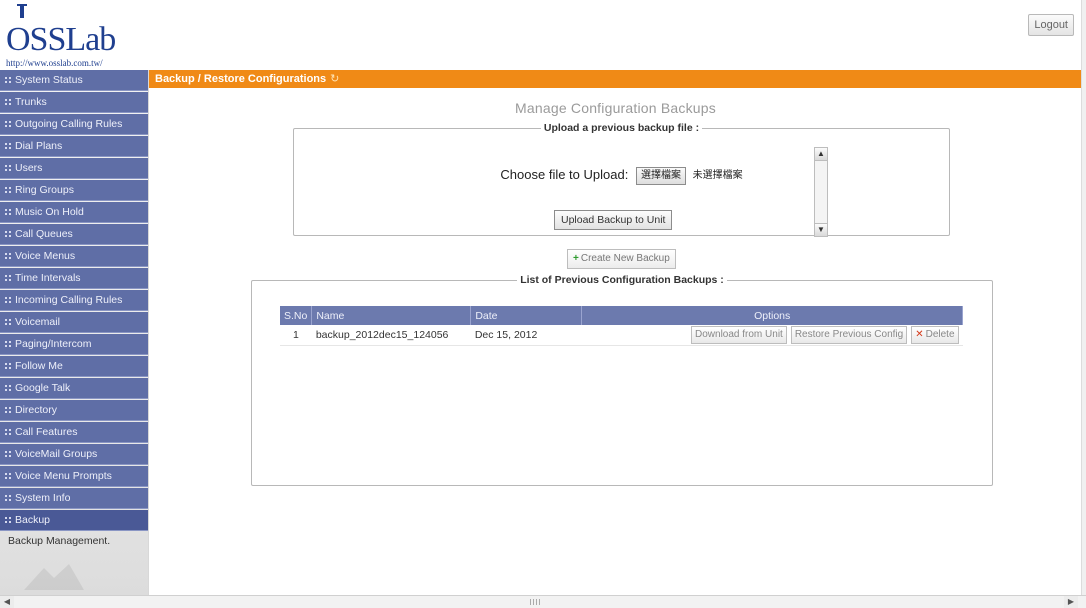 This screenshot has height=608, width=1086. What do you see at coordinates (7, 602) in the screenshot?
I see `scroll-left-icon: ◀` at bounding box center [7, 602].